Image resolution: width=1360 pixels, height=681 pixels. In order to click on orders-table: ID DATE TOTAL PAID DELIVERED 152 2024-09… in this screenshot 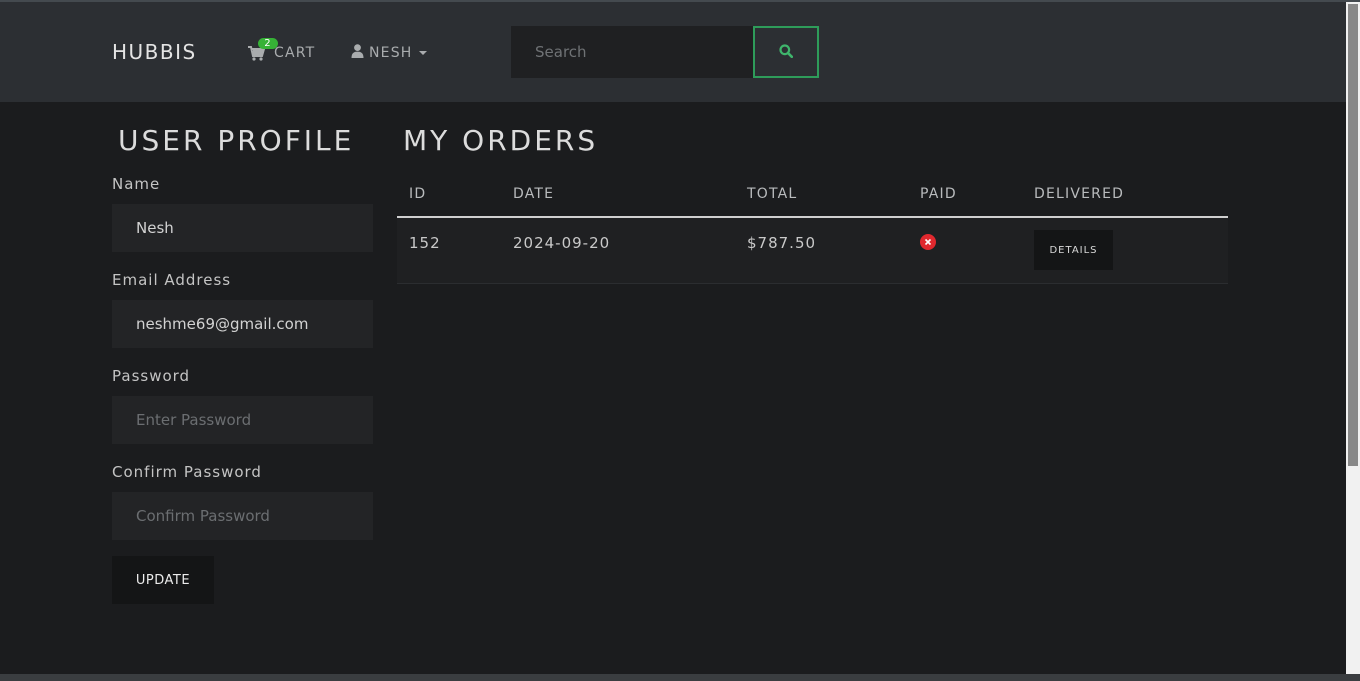, I will do `click(812, 227)`.